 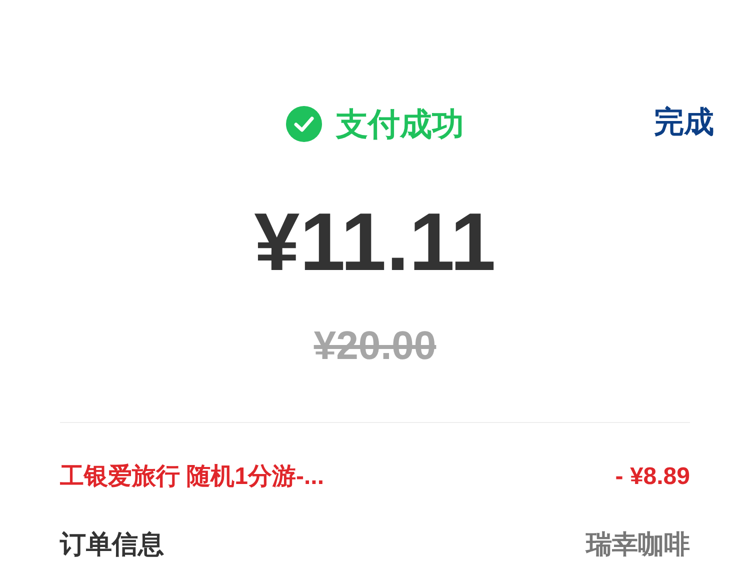 I want to click on original-price: ¥20.00, so click(x=375, y=346).